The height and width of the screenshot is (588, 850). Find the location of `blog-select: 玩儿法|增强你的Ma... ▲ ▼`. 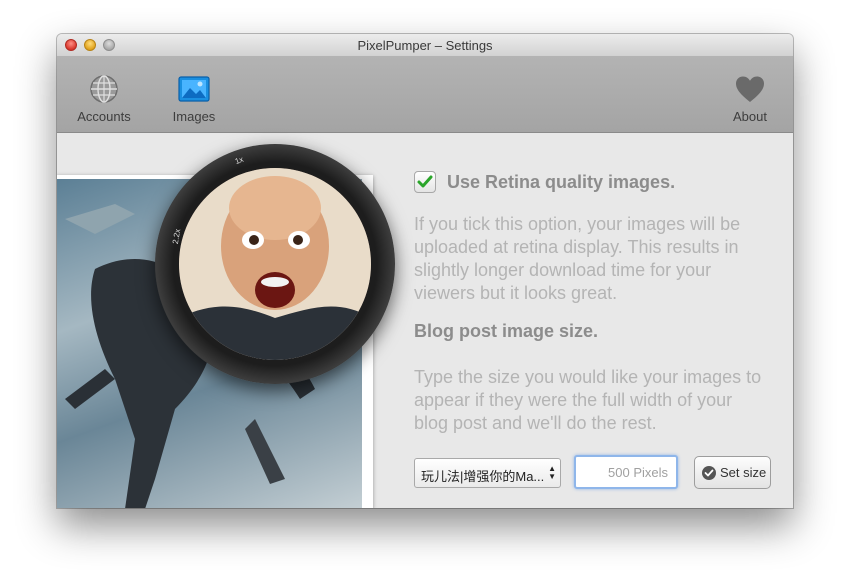

blog-select: 玩儿法|增强你的Ma... ▲ ▼ is located at coordinates (487, 473).